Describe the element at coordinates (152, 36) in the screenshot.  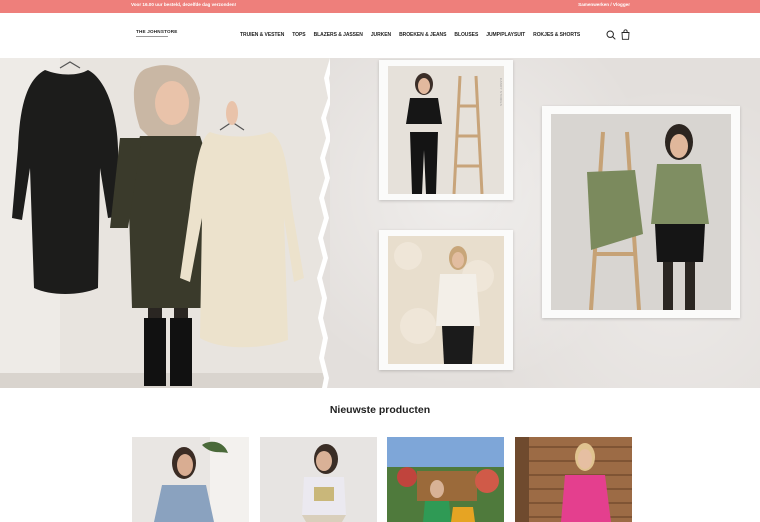
I see `logo-underline` at that location.